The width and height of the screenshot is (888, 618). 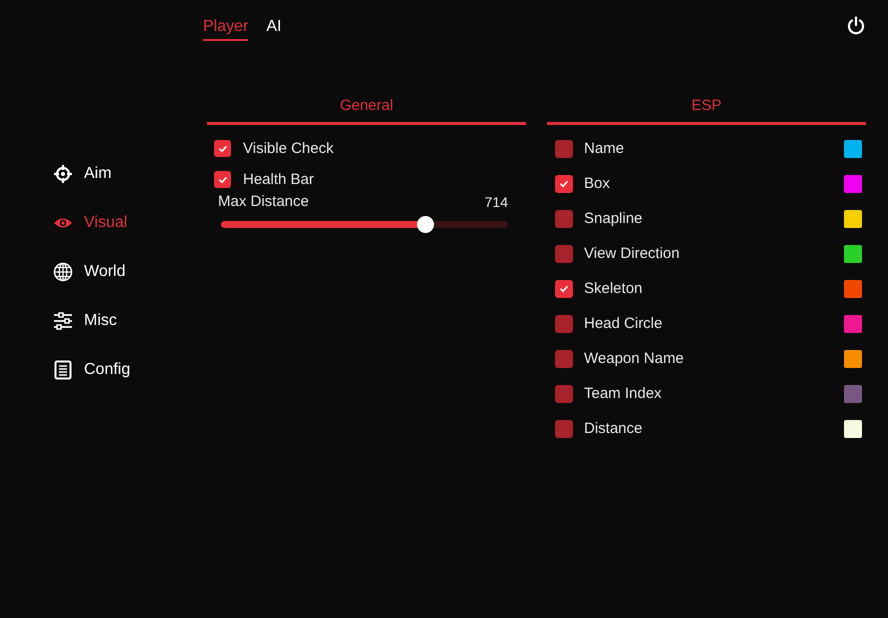 I want to click on tab: Player, so click(x=225, y=27).